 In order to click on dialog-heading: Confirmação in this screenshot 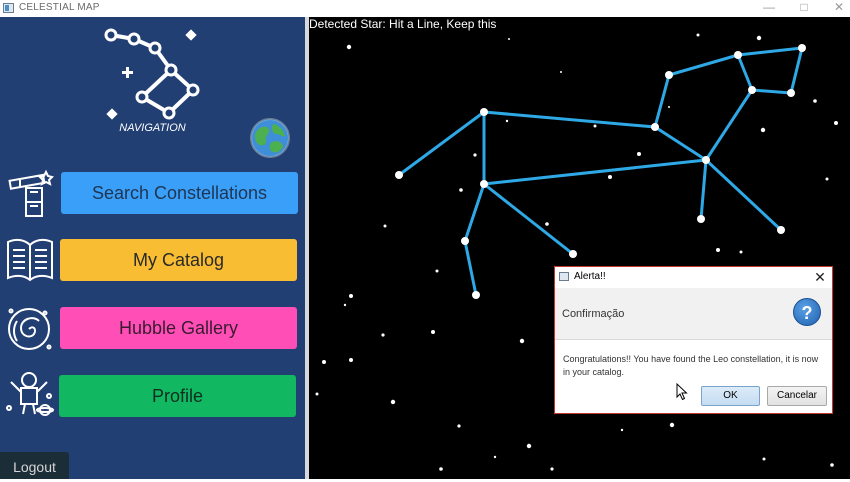, I will do `click(593, 314)`.